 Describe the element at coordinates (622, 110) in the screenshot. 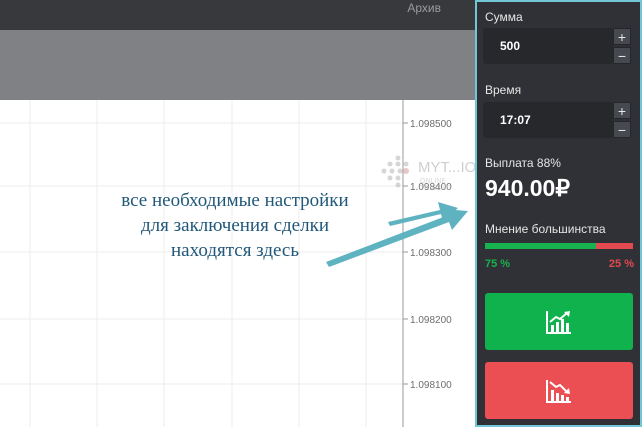

I see `time-increase-button: +` at that location.